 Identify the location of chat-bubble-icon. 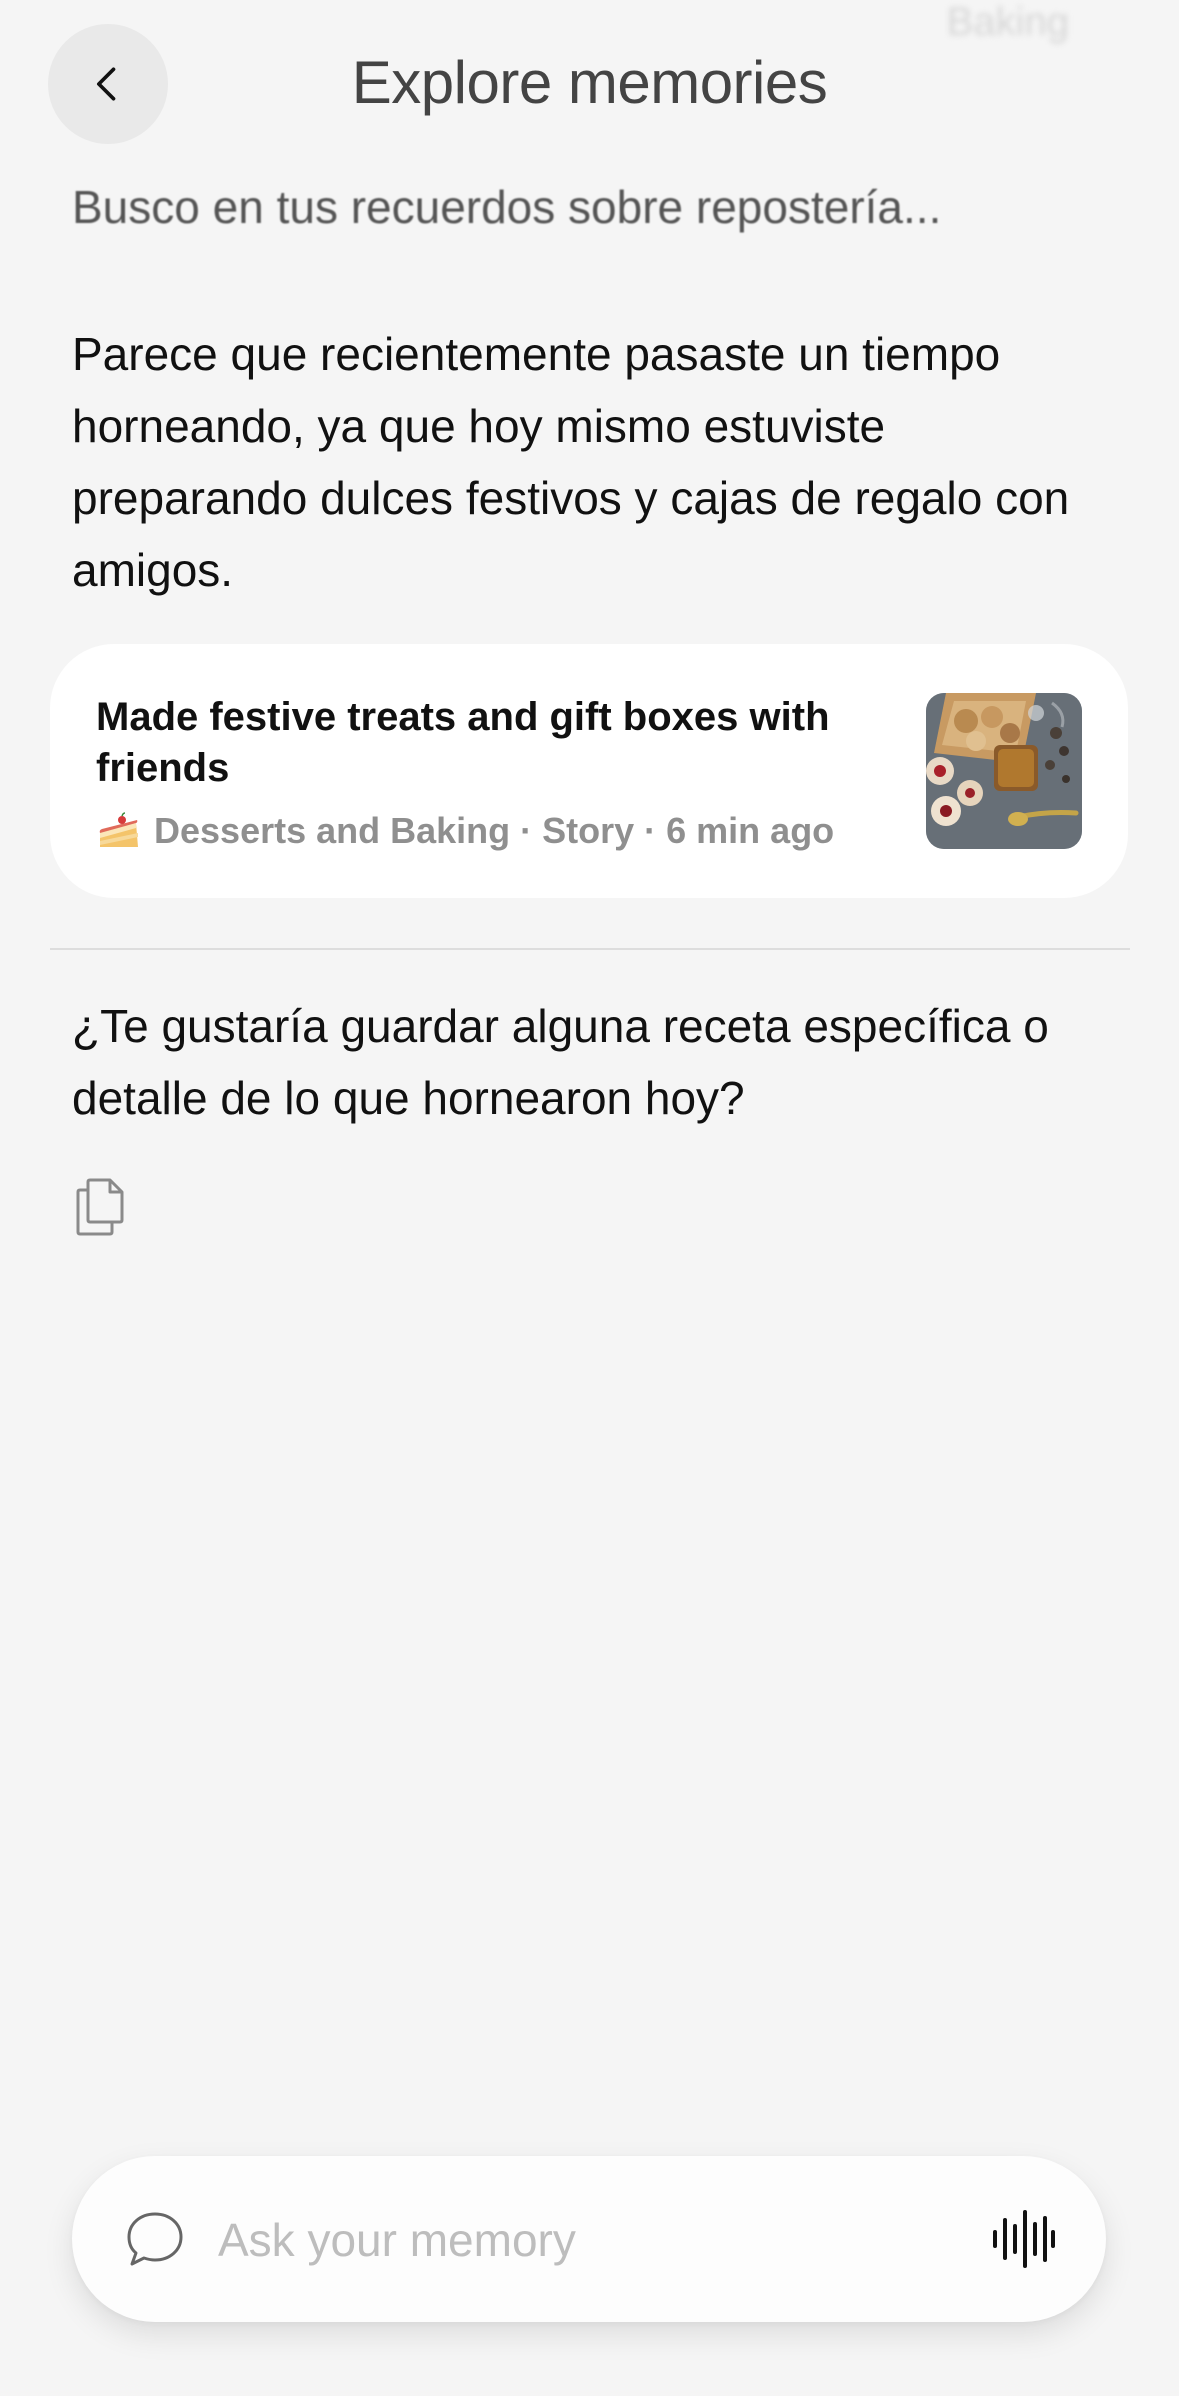
(155, 2239).